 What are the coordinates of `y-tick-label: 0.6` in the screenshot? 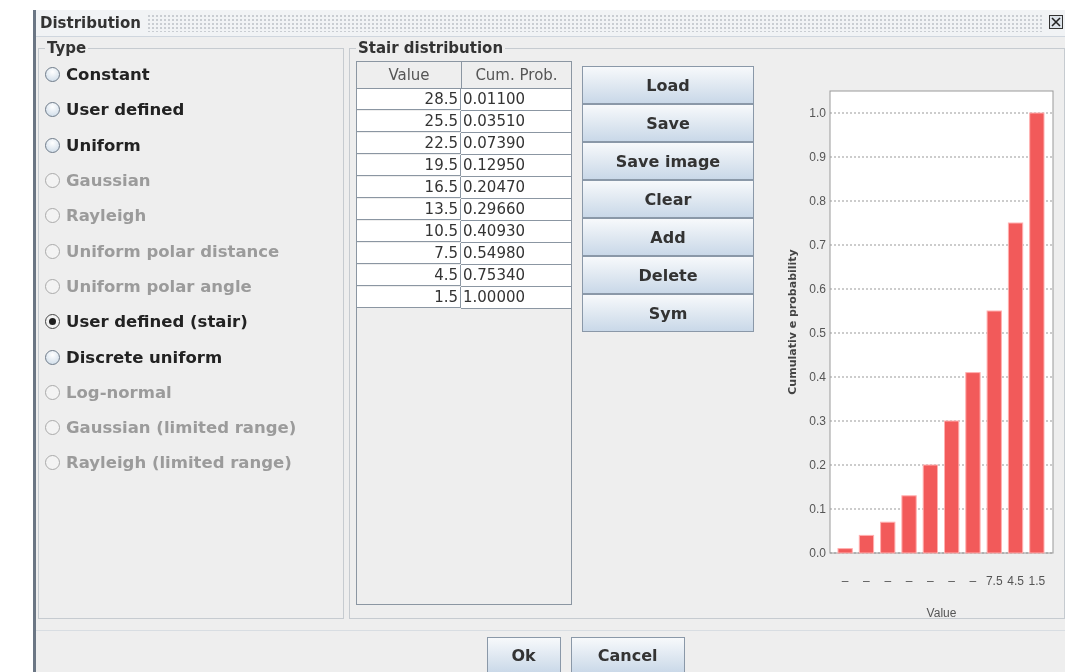 It's located at (817, 289).